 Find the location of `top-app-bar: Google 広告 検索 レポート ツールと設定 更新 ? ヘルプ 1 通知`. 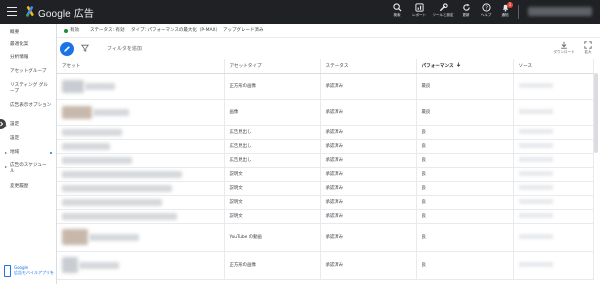

top-app-bar: Google 広告 検索 レポート ツールと設定 更新 ? ヘルプ 1 通知 is located at coordinates (300, 12).